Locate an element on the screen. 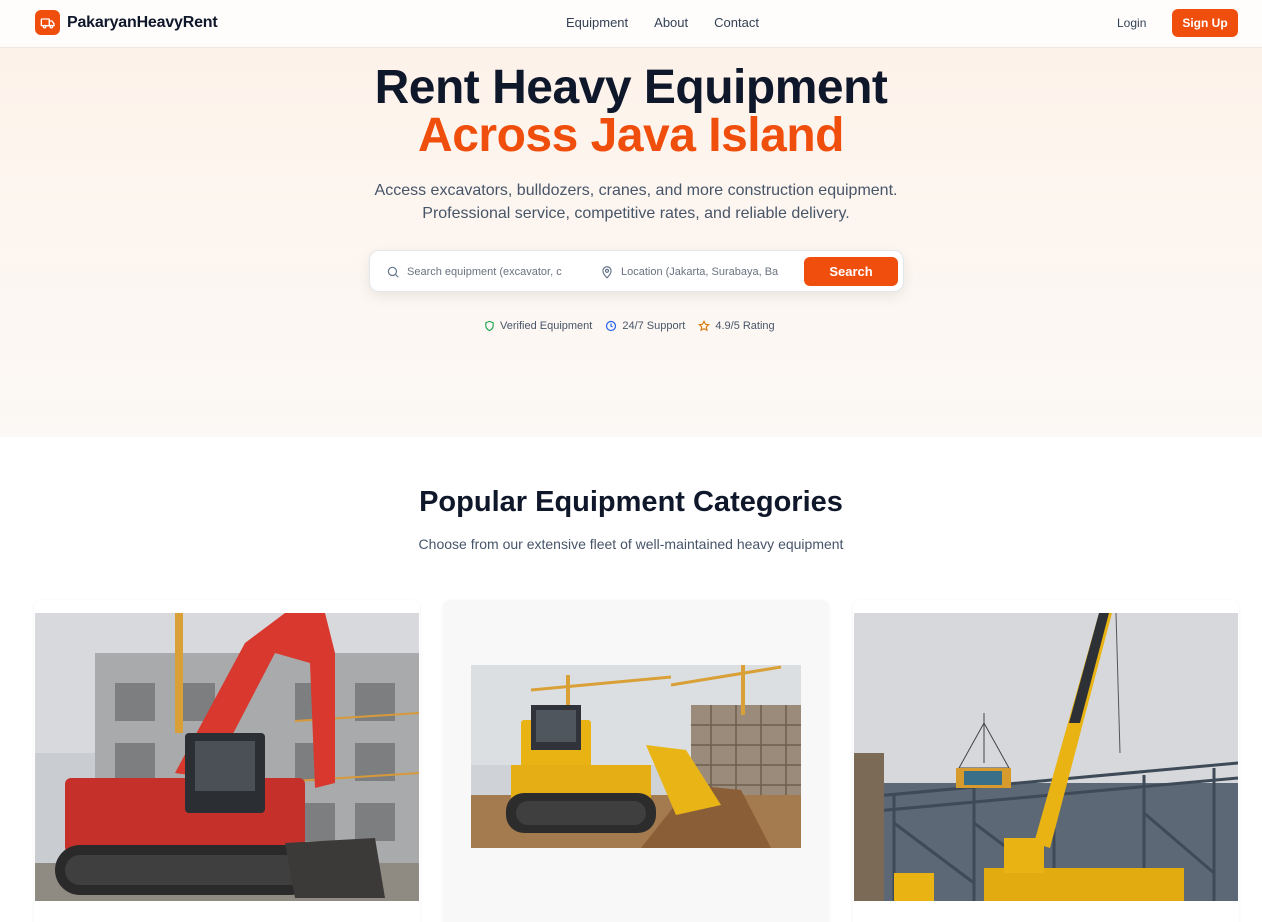  category-card-excavator is located at coordinates (227, 761).